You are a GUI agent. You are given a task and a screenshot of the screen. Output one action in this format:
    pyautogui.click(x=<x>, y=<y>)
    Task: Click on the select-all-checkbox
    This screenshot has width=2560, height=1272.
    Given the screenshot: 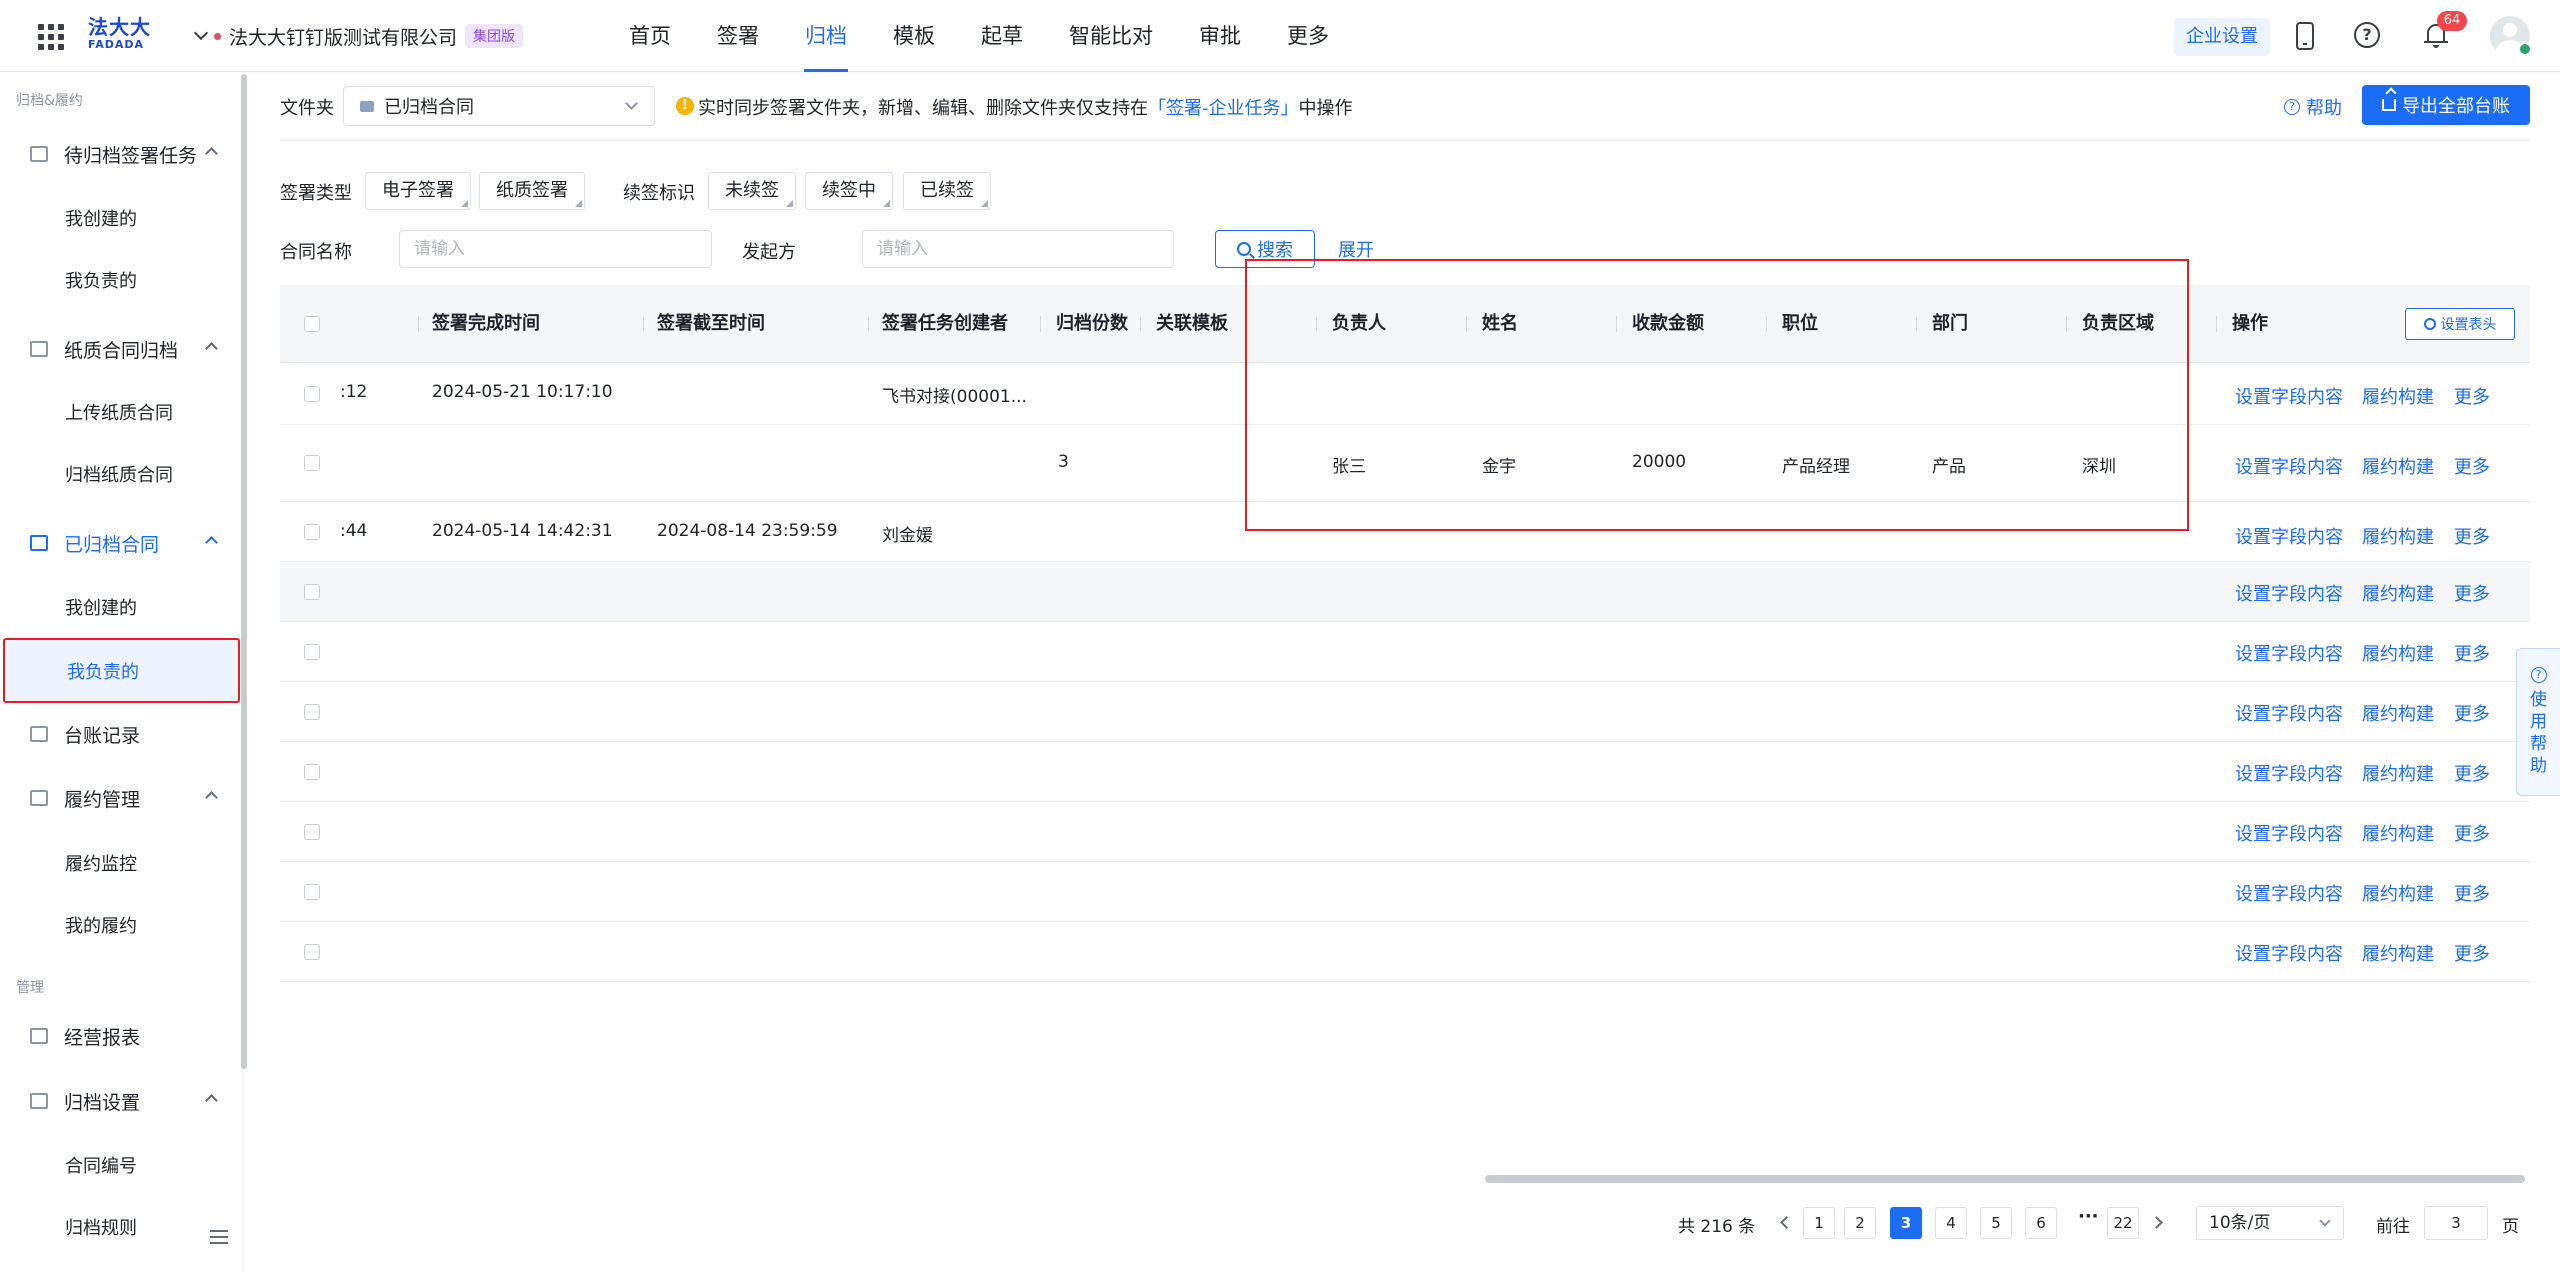 What is the action you would take?
    pyautogui.click(x=312, y=324)
    